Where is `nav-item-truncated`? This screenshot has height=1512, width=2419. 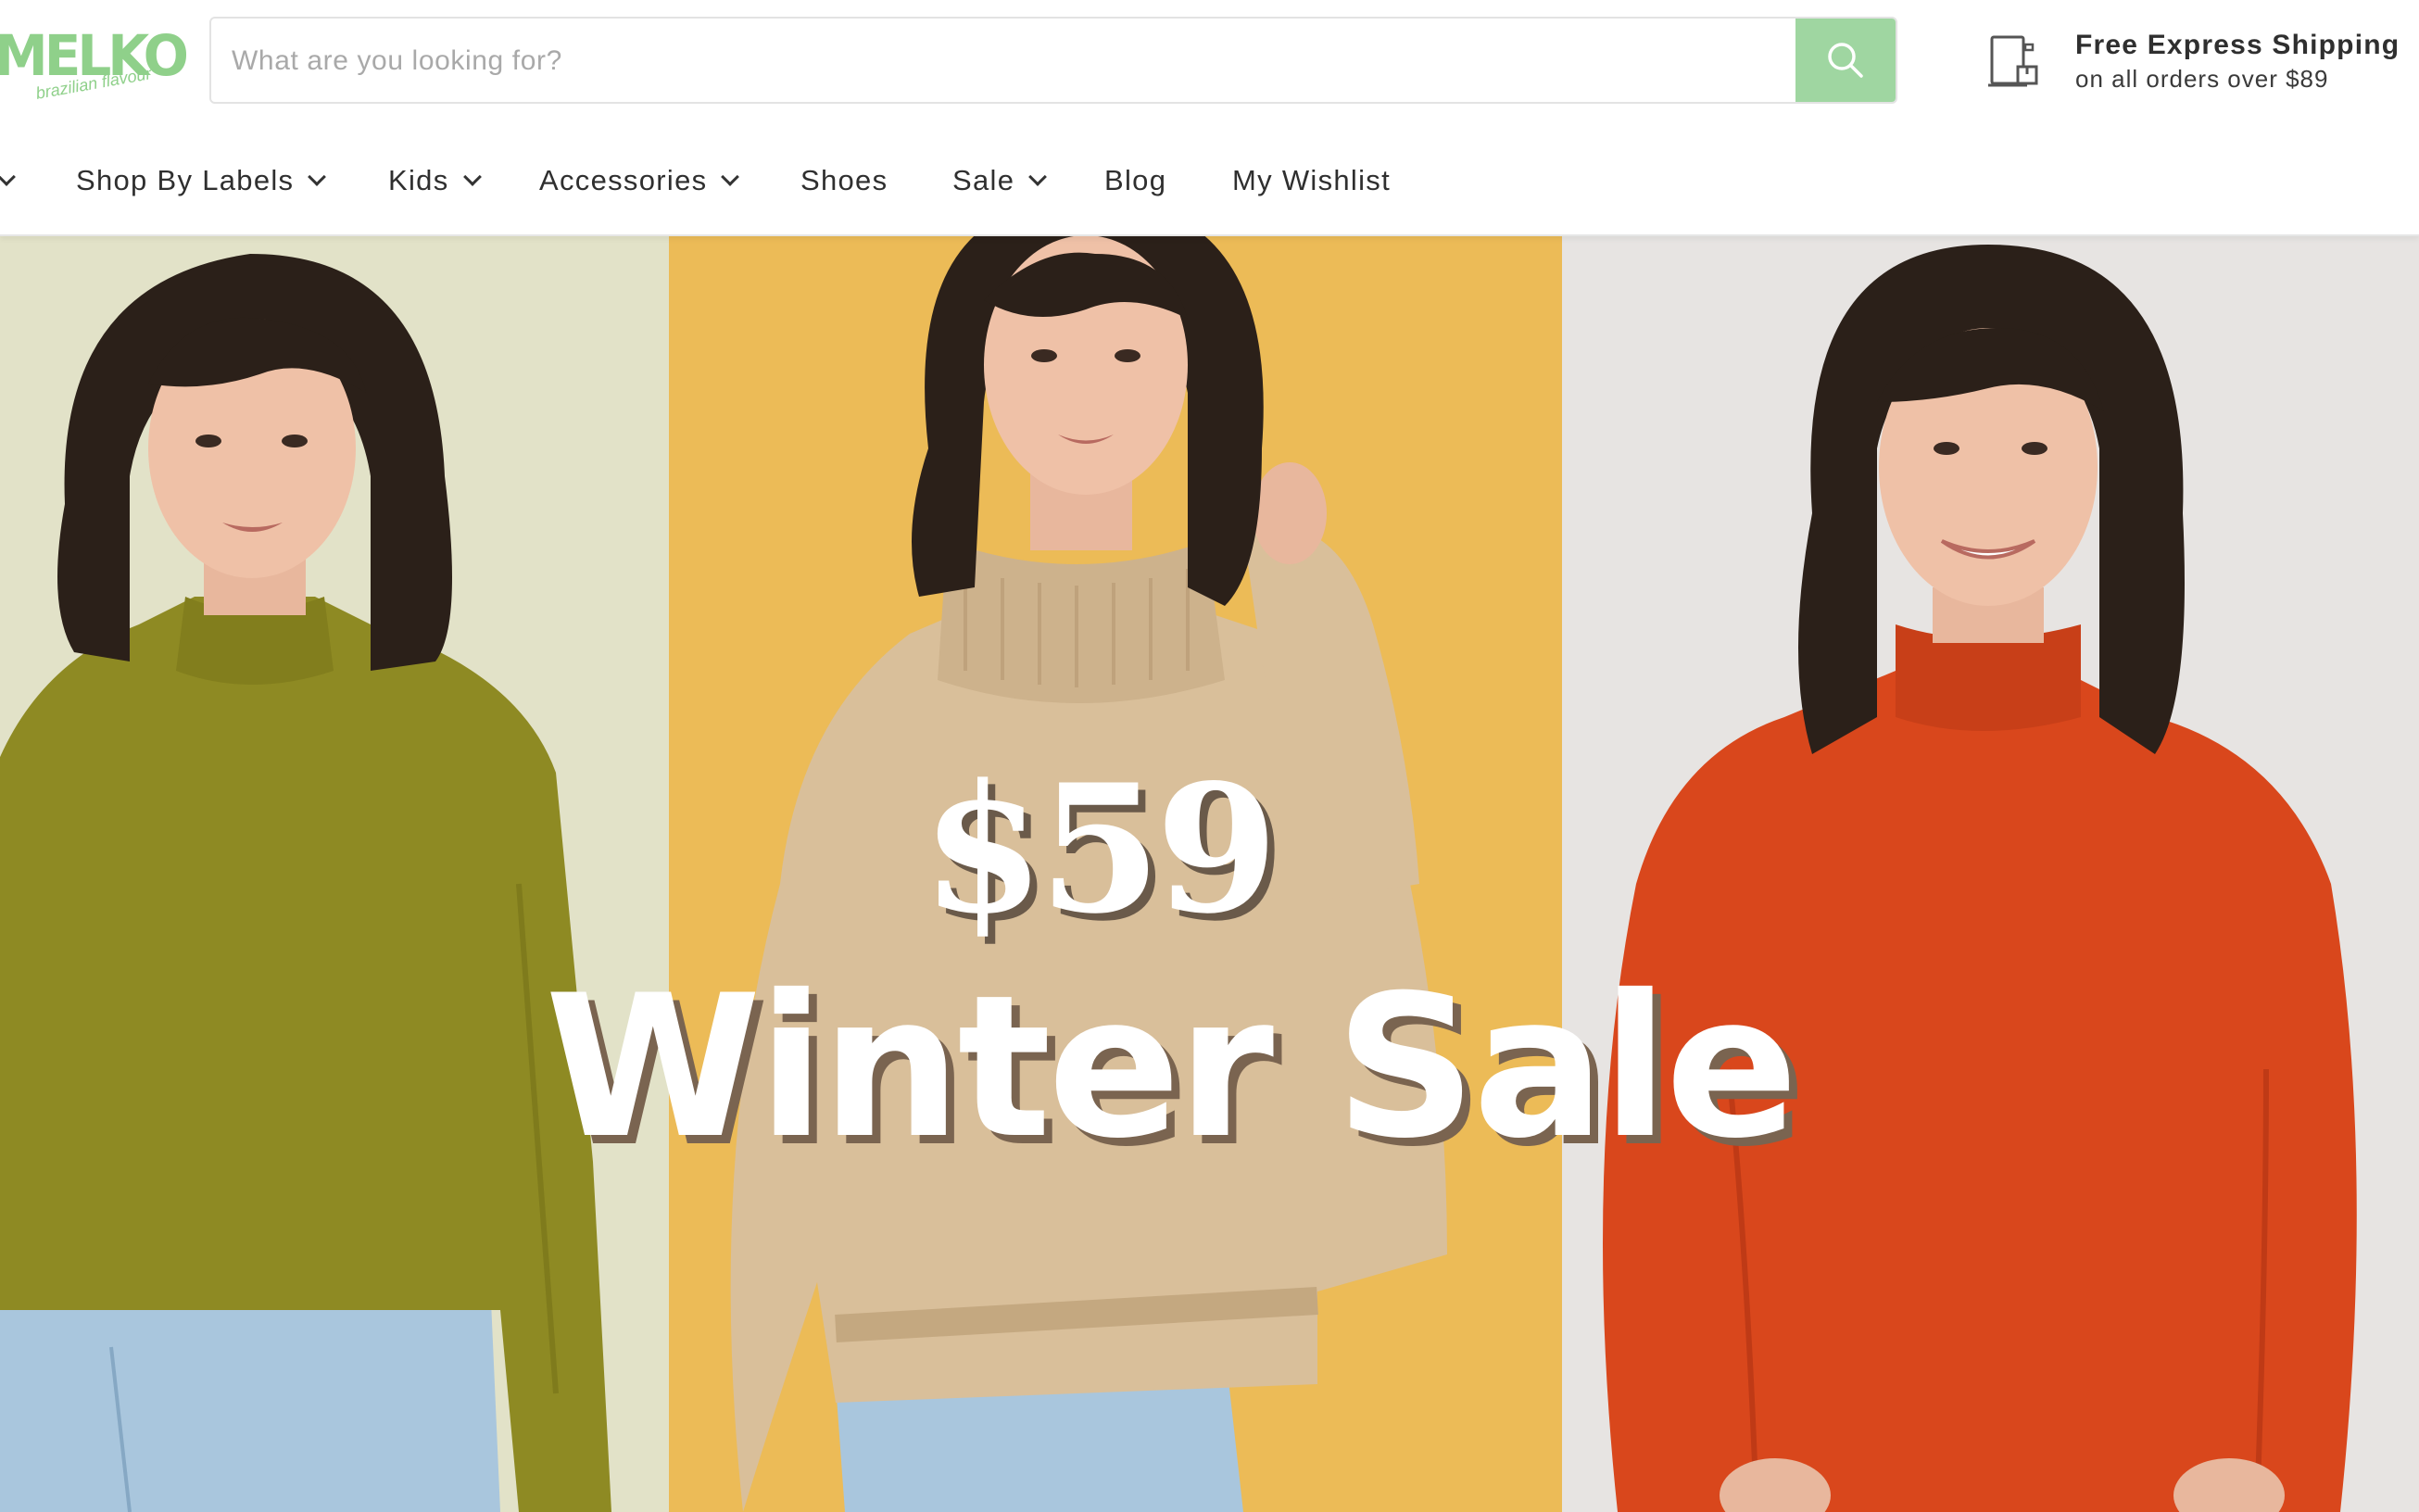
nav-item-truncated is located at coordinates (8, 180).